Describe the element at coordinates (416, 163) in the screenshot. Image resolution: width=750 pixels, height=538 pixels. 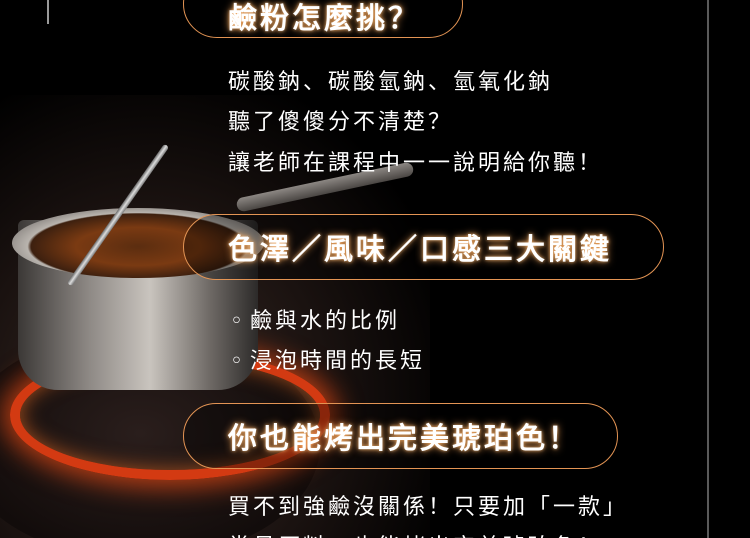
I see `intro-line-3: 讓老師在課程中一一說明給你聽！` at that location.